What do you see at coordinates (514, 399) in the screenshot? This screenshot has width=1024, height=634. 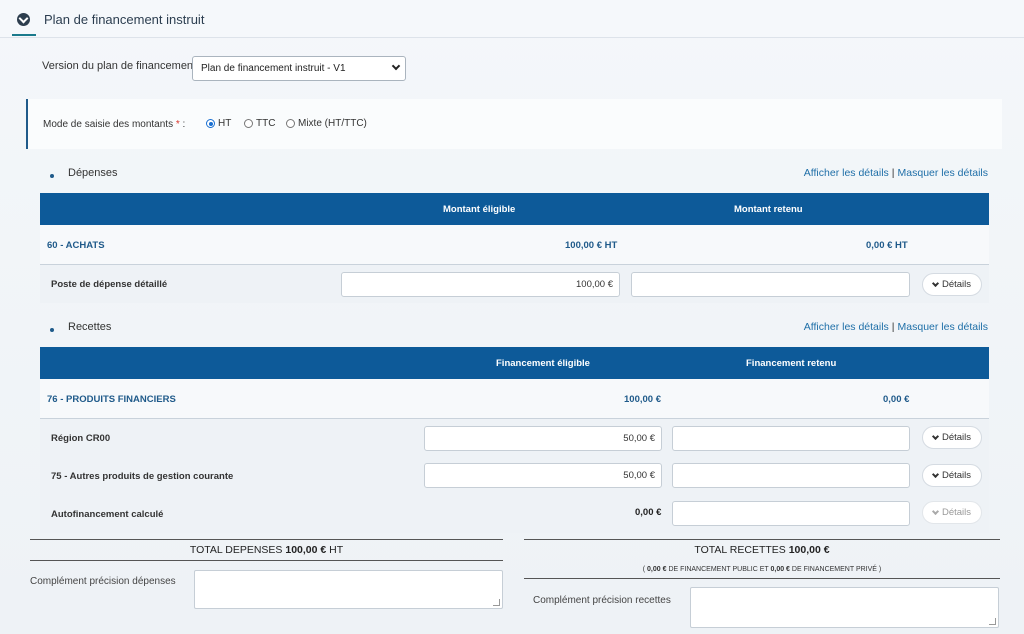 I see `recettes-category-row: 76 - PRODUITS FINANCIERS 100,00 € 0,00 €` at bounding box center [514, 399].